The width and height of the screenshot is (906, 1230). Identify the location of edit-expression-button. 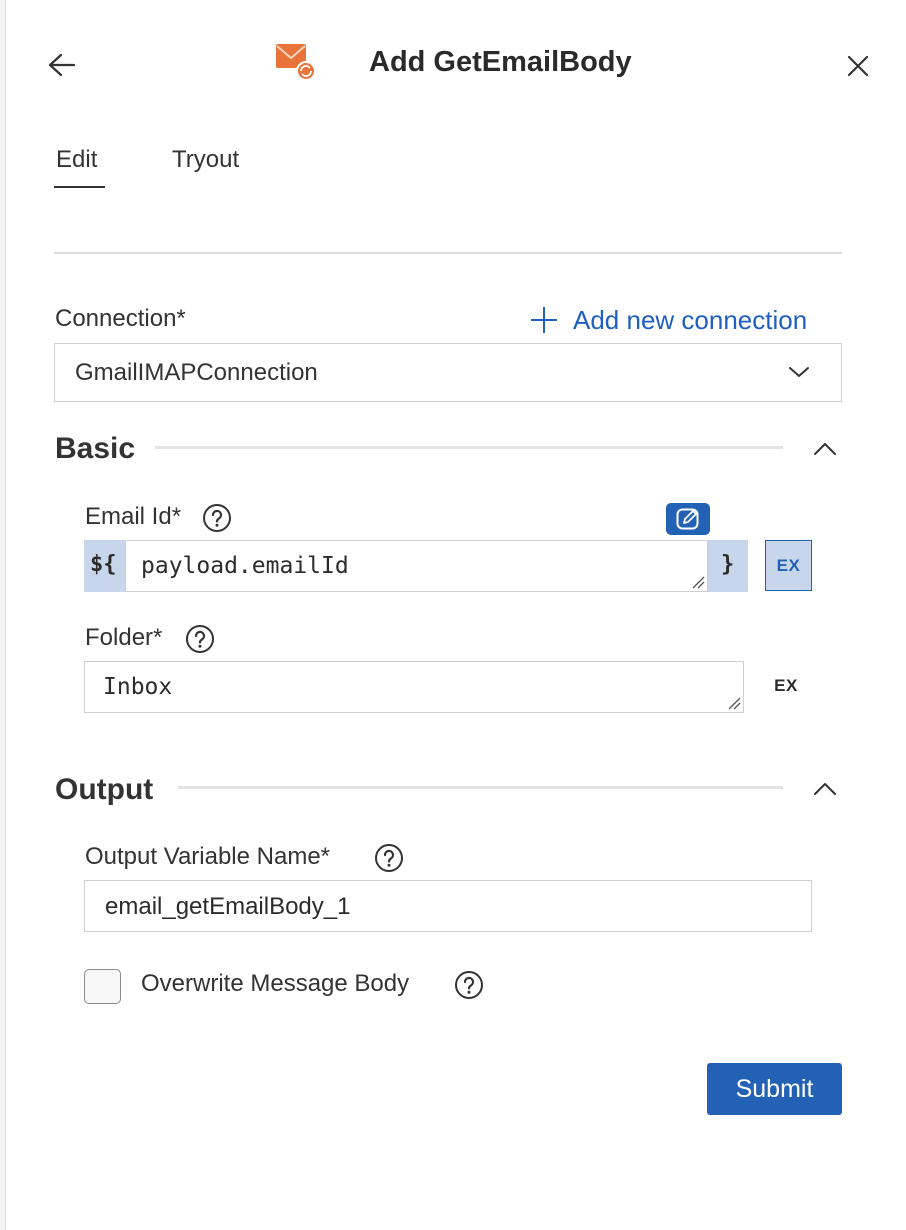
(688, 519).